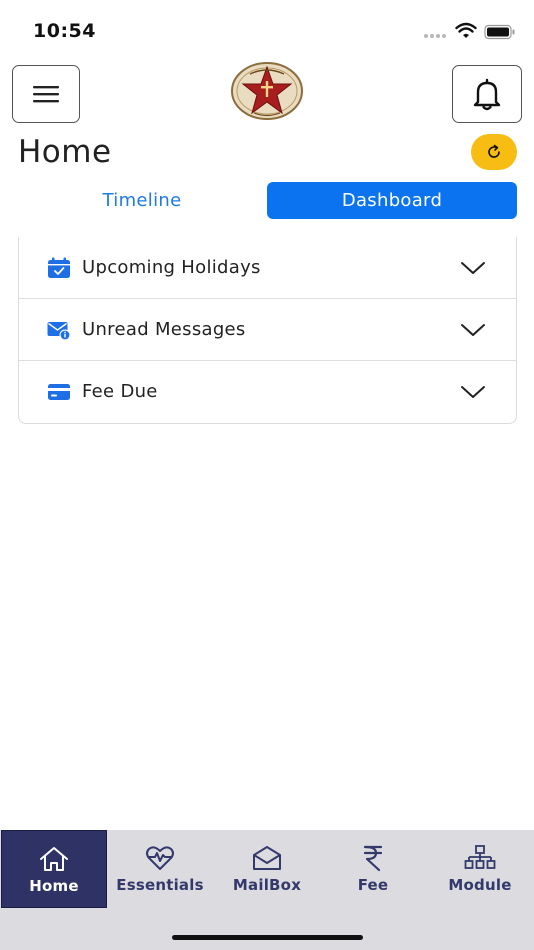 This screenshot has width=534, height=950. Describe the element at coordinates (267, 937) in the screenshot. I see `home-indicator` at that location.